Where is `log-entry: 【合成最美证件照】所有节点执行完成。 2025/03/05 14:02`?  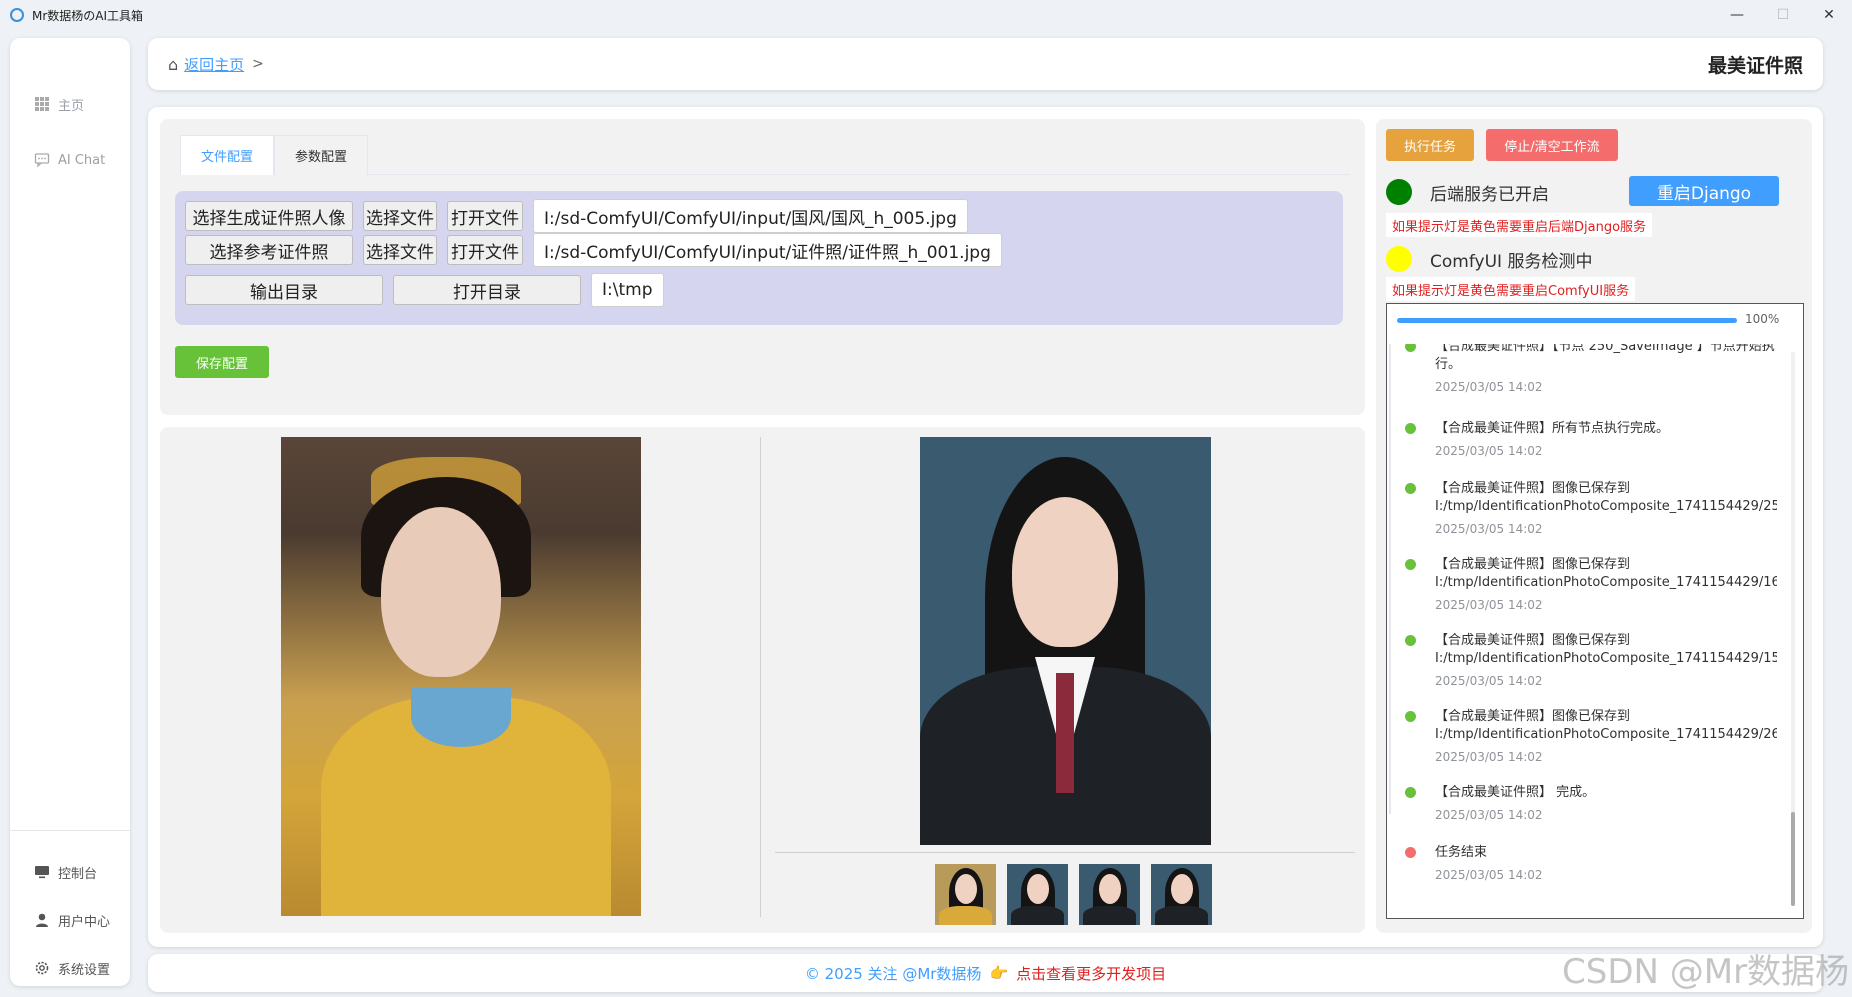
log-entry: 【合成最美证件照】所有节点执行完成。 2025/03/05 14:02 is located at coordinates (1591, 439).